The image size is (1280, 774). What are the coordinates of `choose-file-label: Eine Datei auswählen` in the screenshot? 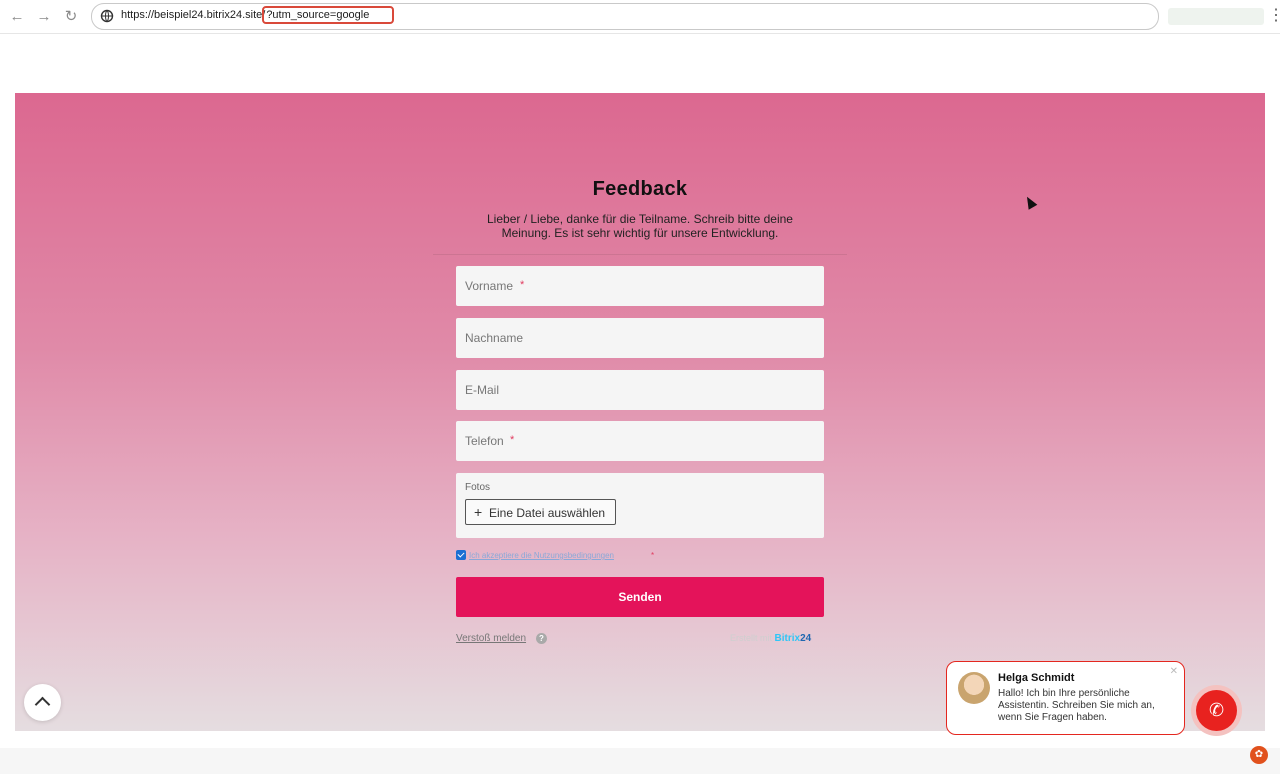 It's located at (547, 513).